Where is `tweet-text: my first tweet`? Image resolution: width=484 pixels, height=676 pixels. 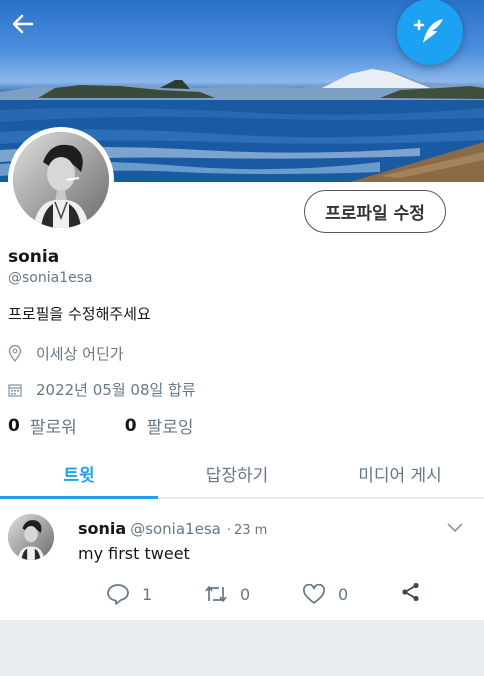
tweet-text: my first tweet is located at coordinates (134, 553).